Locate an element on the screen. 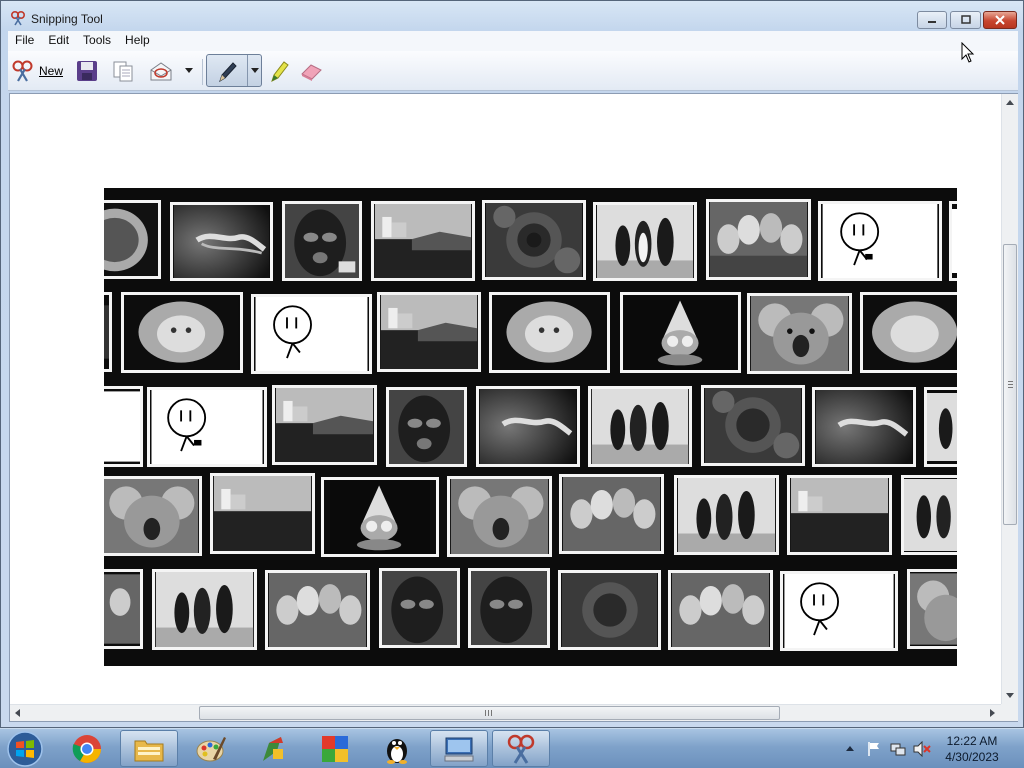 This screenshot has width=1024, height=768. vertical-scroll-thumb is located at coordinates (1010, 384).